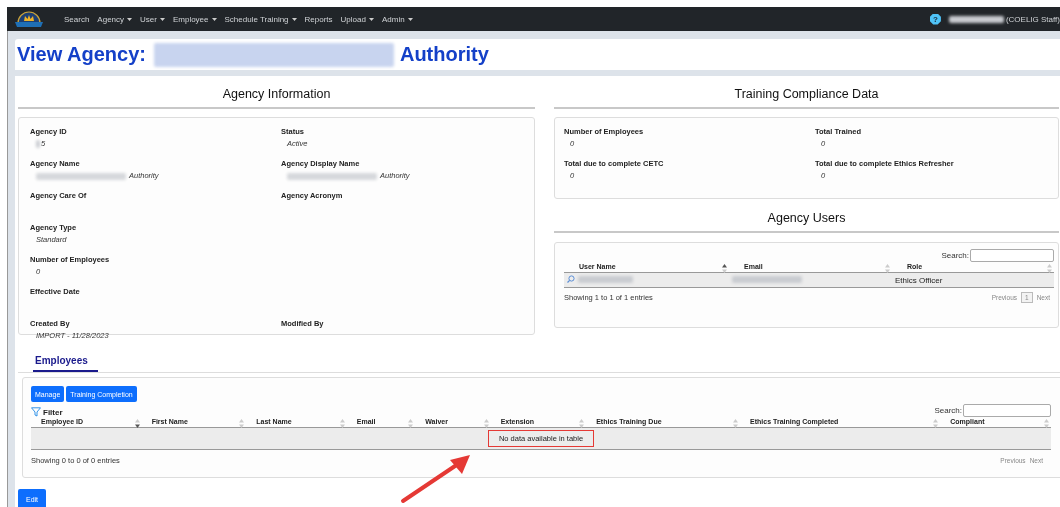  What do you see at coordinates (397, 19) in the screenshot?
I see `nav-menu-item: Admin` at bounding box center [397, 19].